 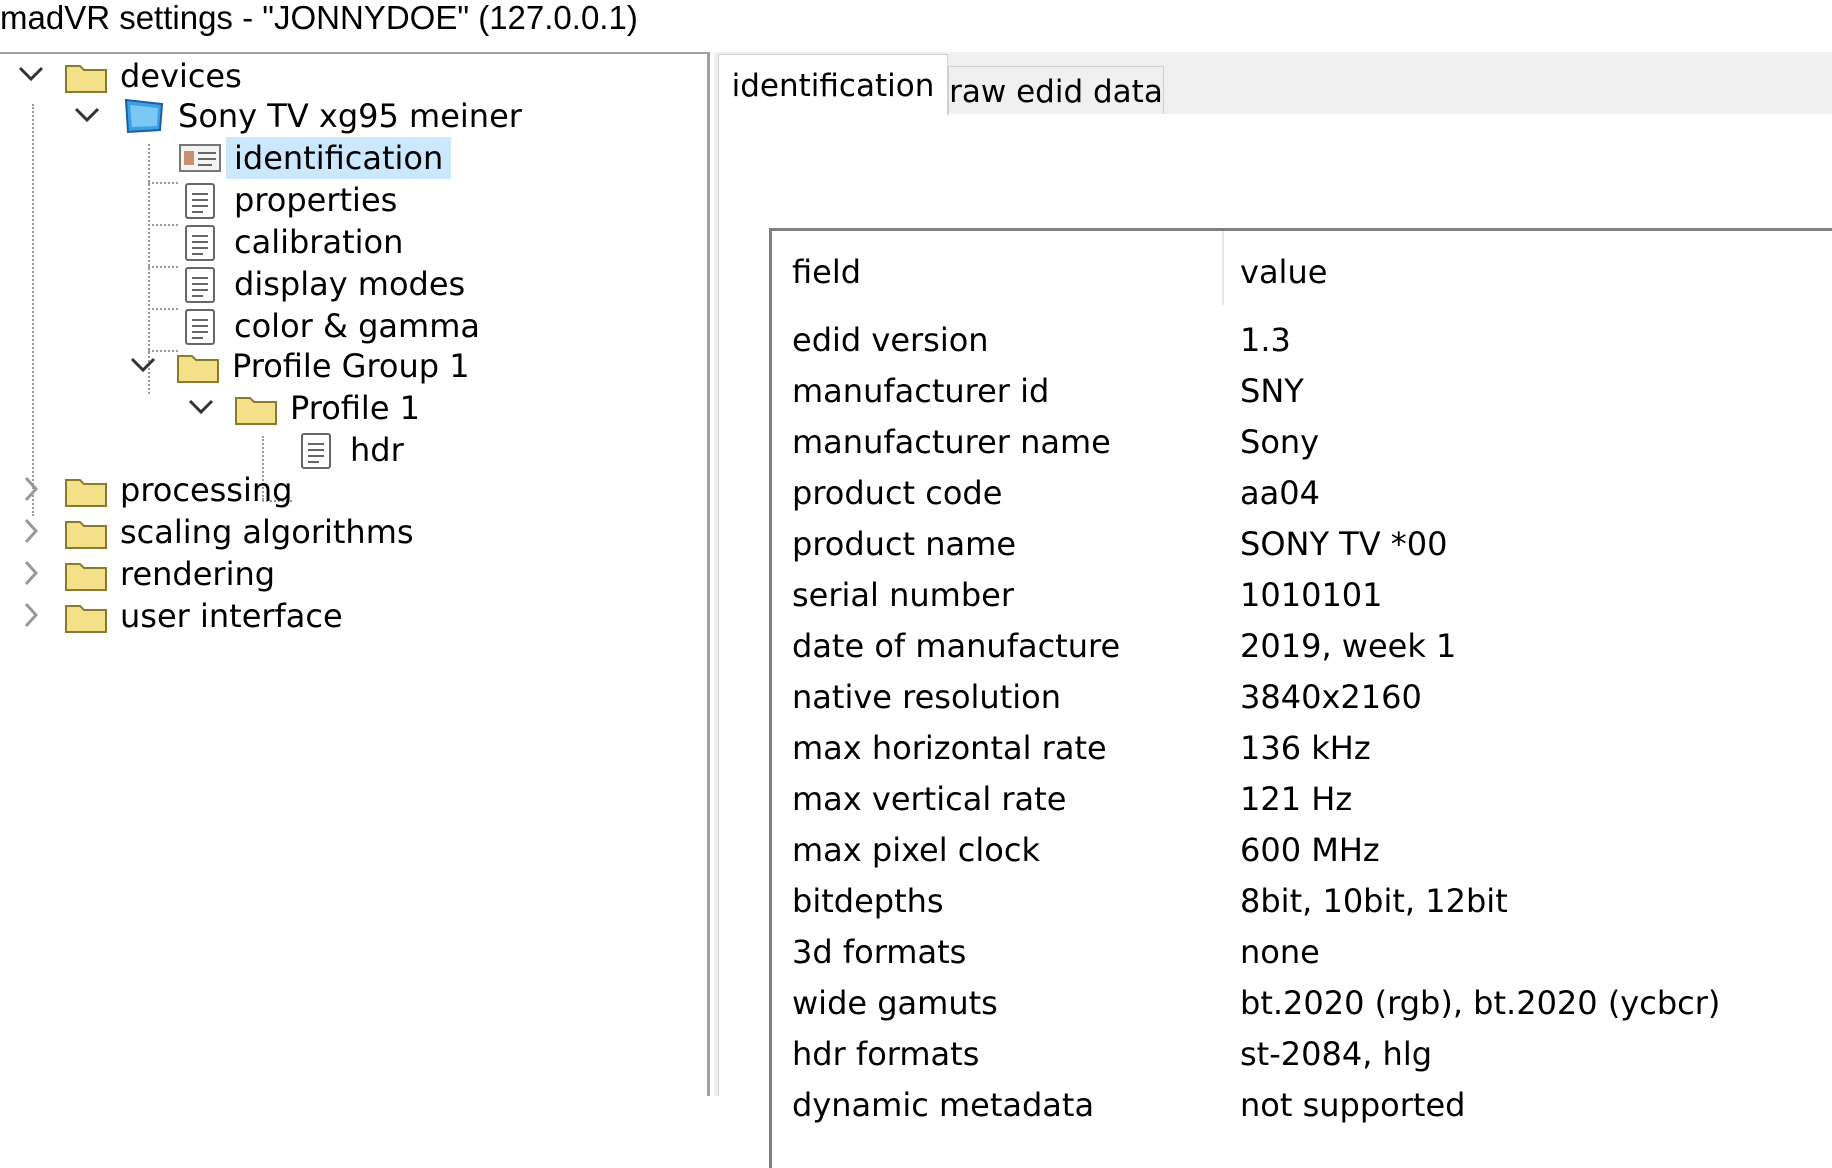 What do you see at coordinates (916, 850) in the screenshot?
I see `cell-field: max pixel clock` at bounding box center [916, 850].